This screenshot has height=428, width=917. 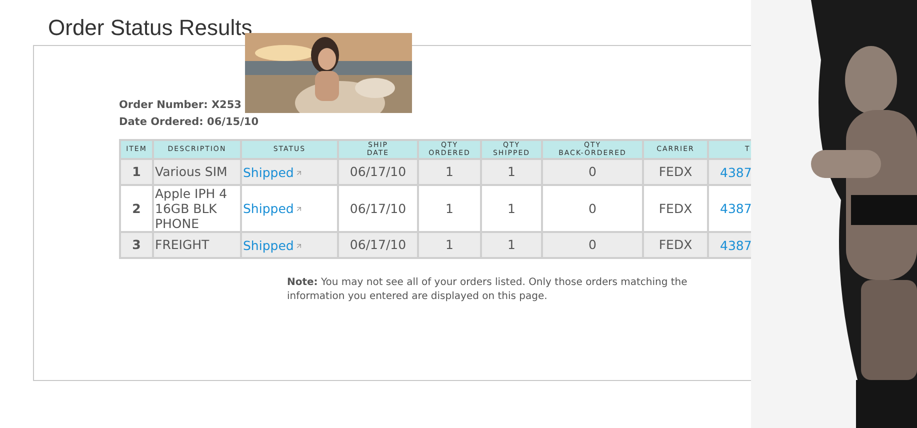 What do you see at coordinates (136, 208) in the screenshot?
I see `table-cell: 2` at bounding box center [136, 208].